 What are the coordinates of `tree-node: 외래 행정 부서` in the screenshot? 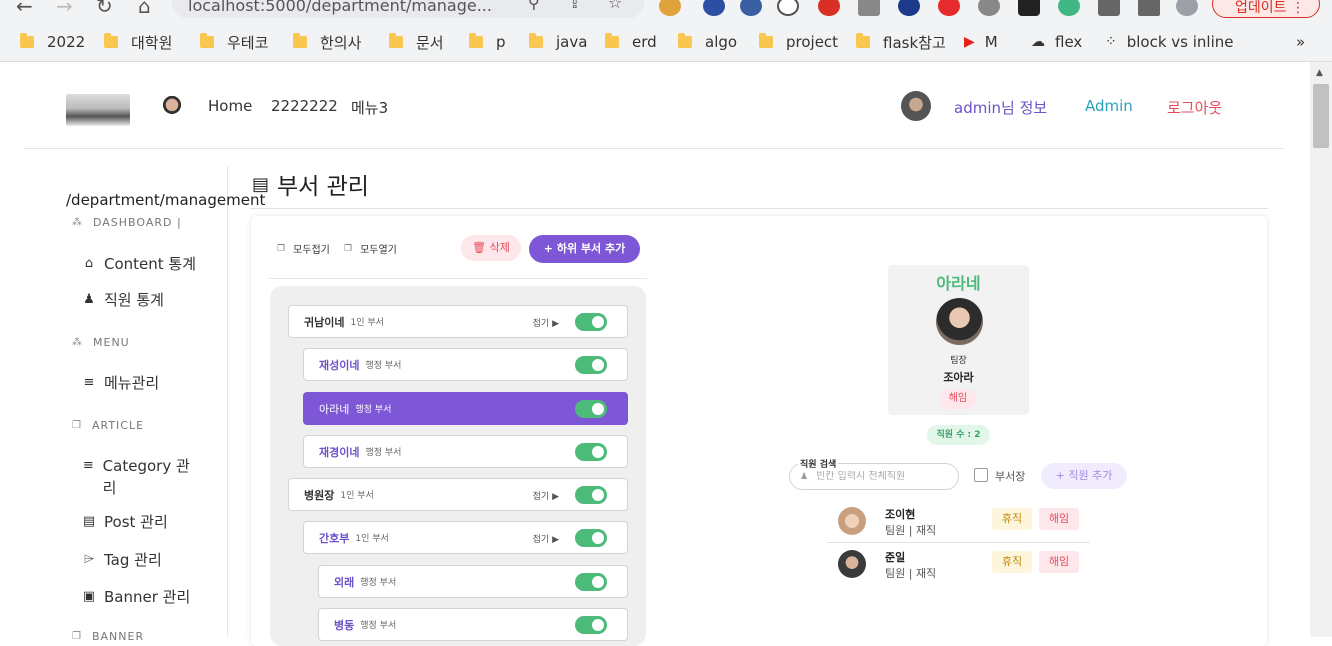 It's located at (473, 581).